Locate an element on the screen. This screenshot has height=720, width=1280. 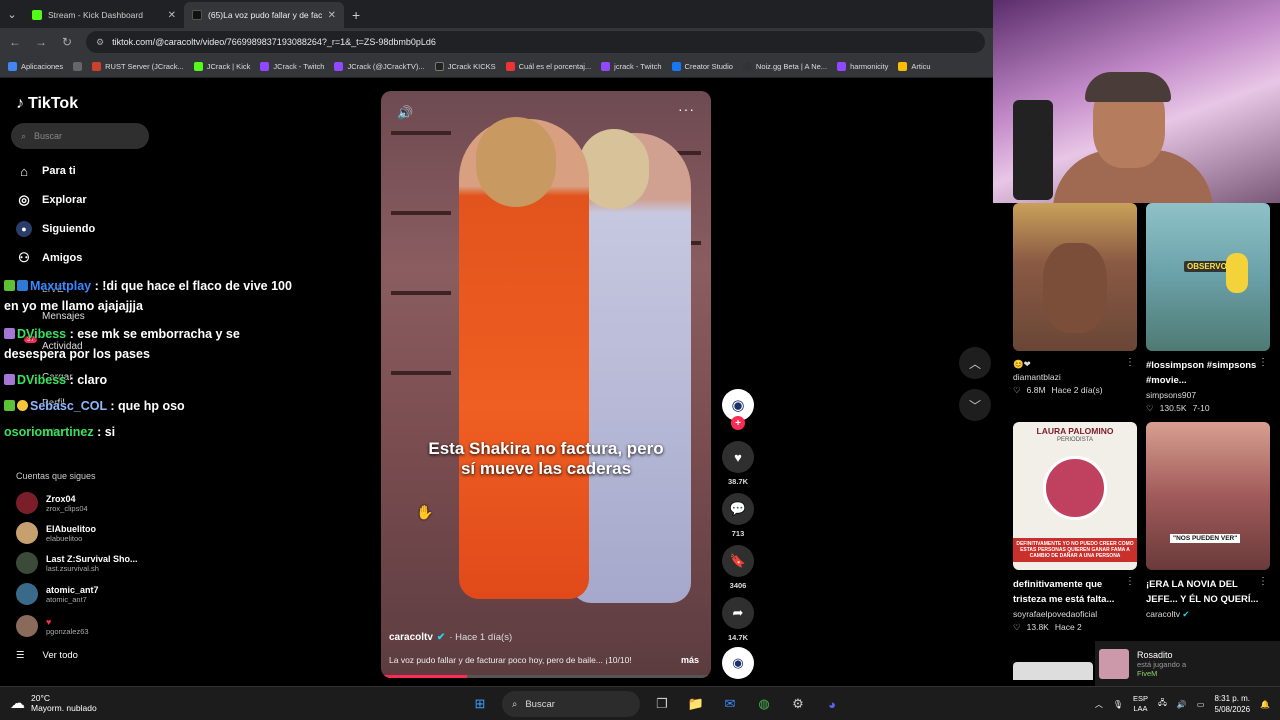
mouse-cursor-icon: ✋ is located at coordinates (425, 512).